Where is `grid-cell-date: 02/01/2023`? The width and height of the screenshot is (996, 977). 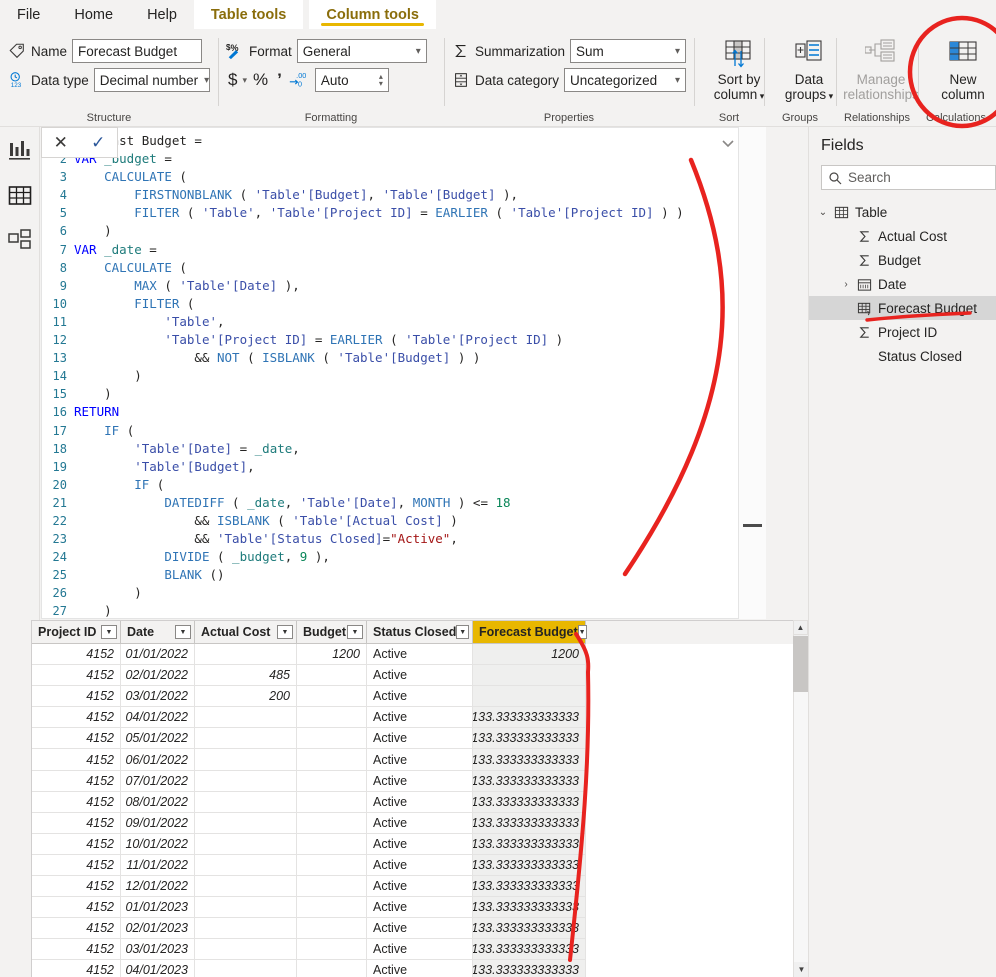 grid-cell-date: 02/01/2023 is located at coordinates (158, 929).